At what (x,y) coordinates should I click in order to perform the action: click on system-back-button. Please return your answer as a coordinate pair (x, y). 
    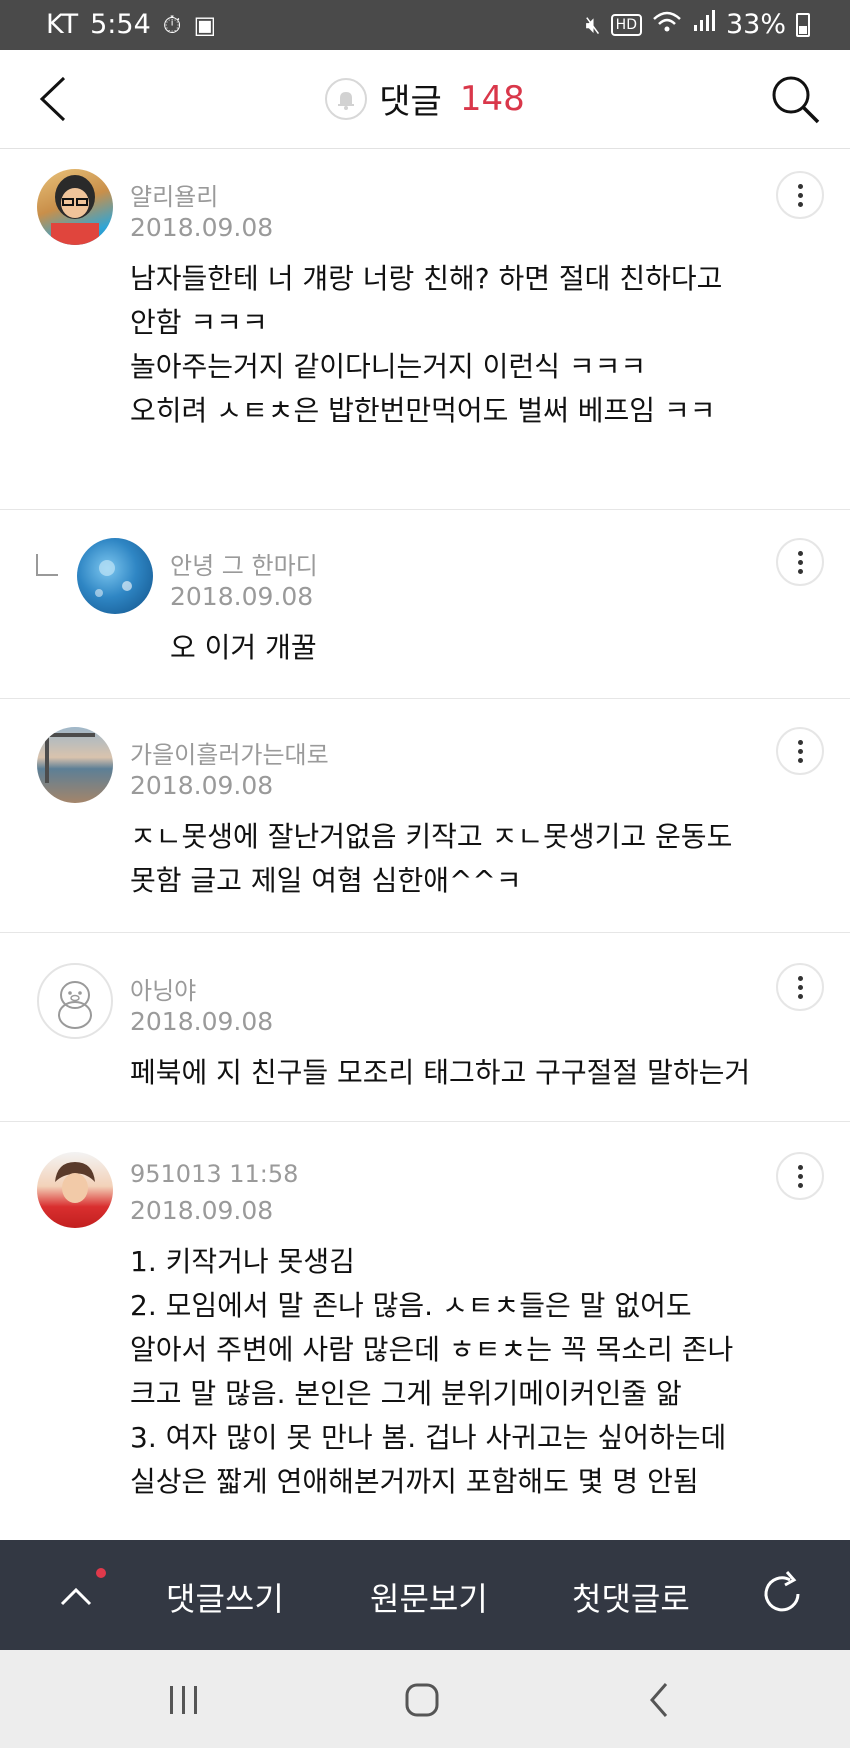
    Looking at the image, I should click on (660, 1700).